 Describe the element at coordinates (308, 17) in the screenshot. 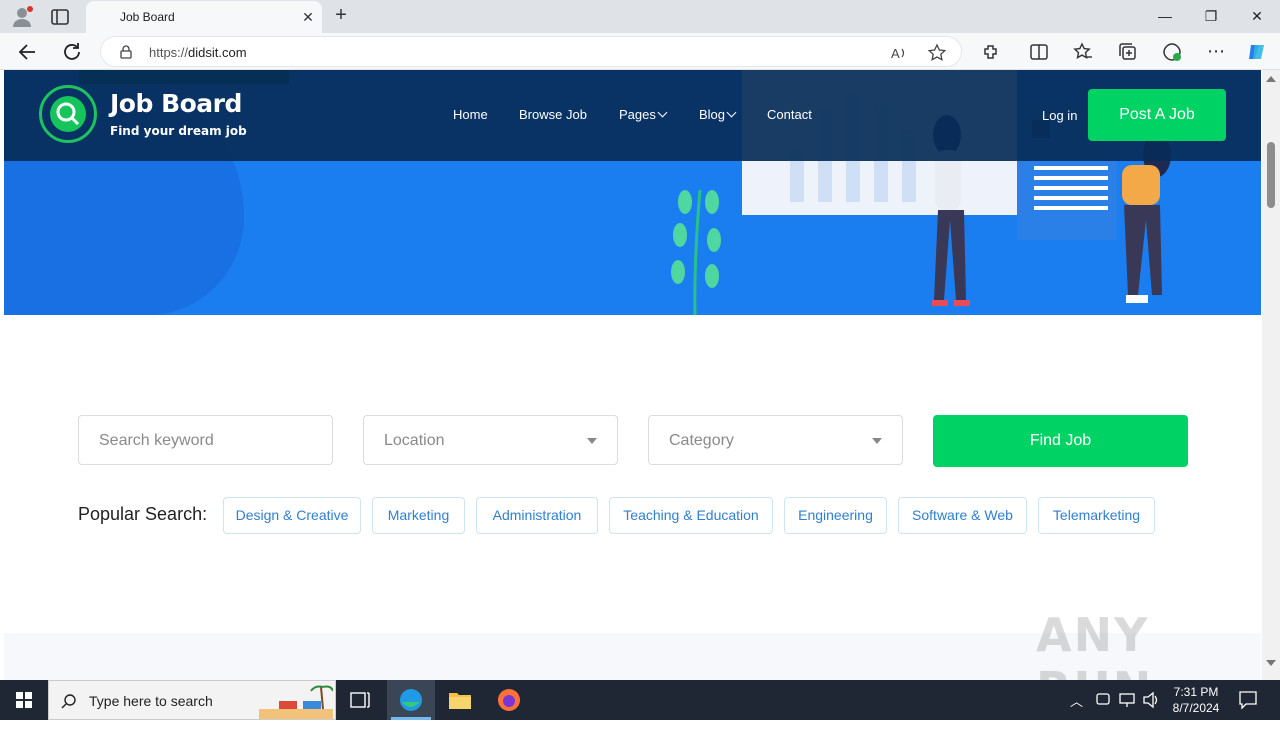

I see `close-tab-icon: ✕` at that location.